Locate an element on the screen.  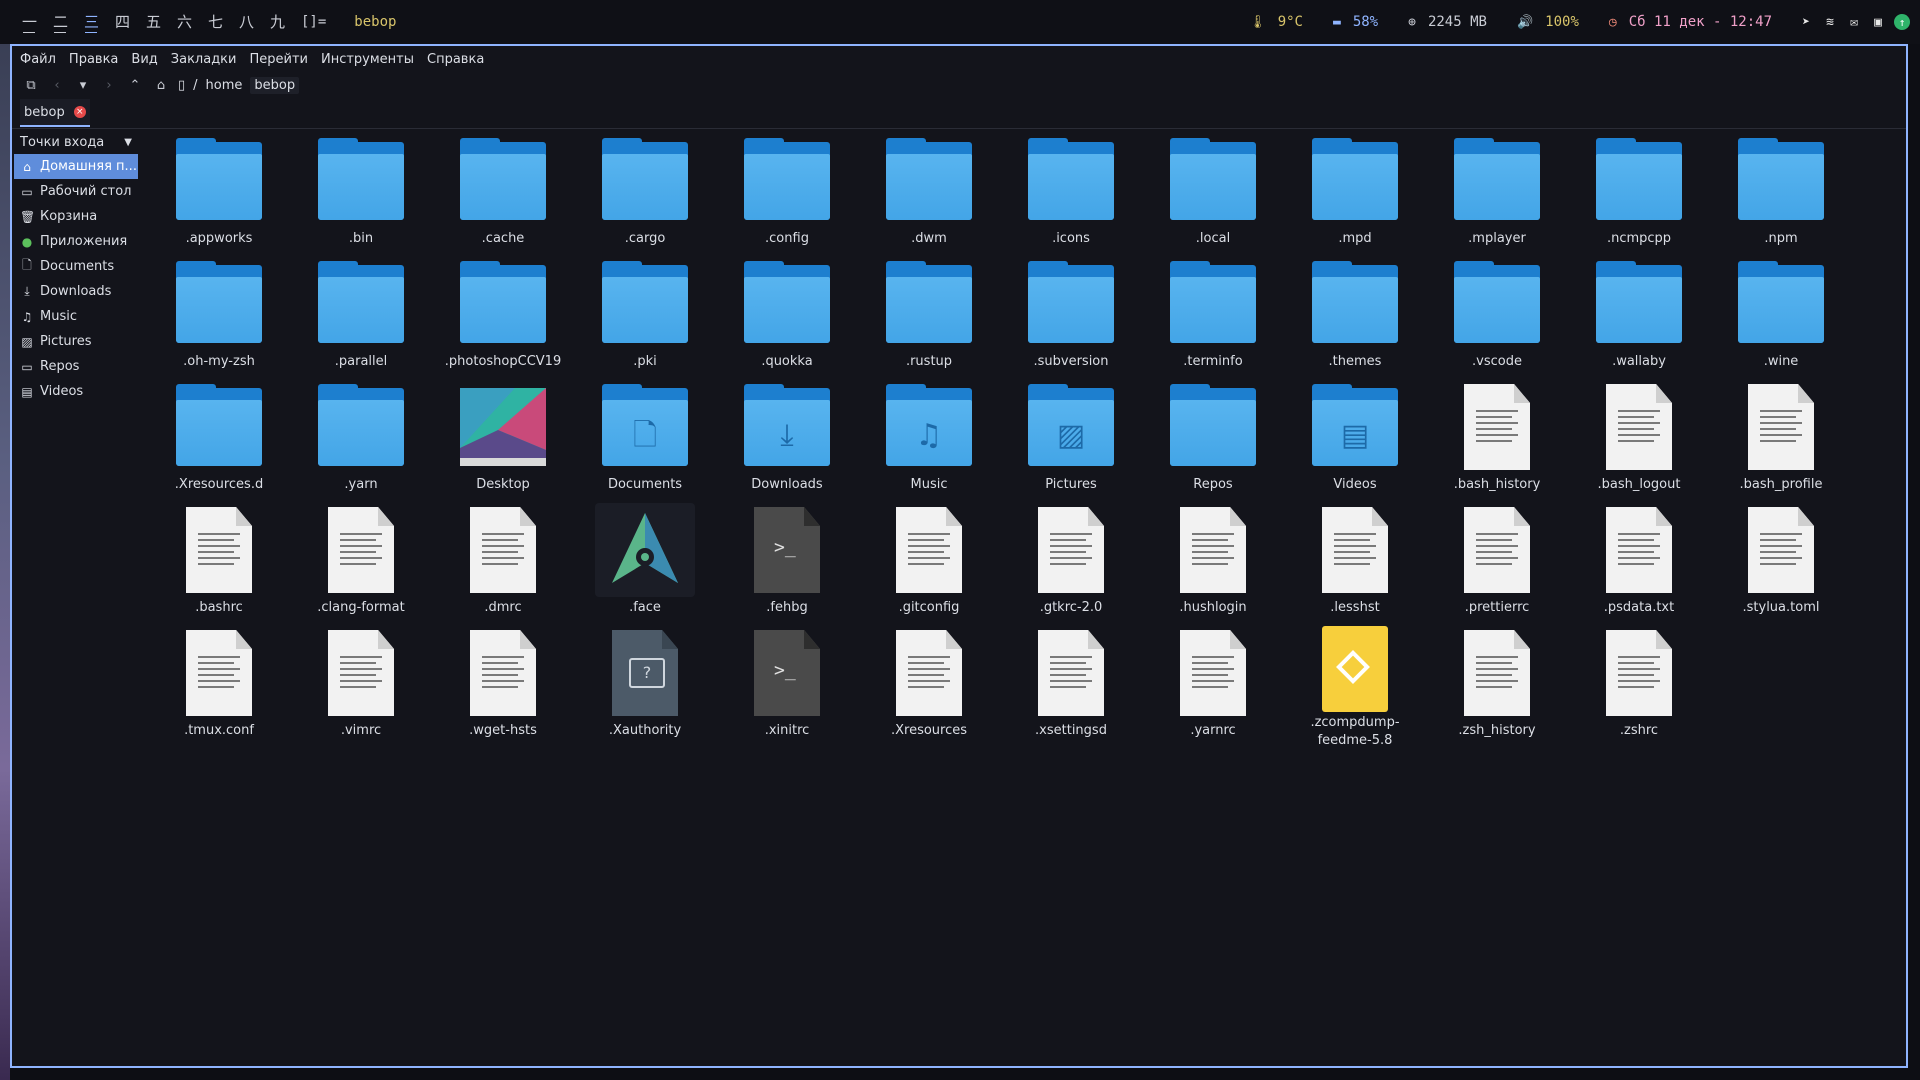
forward-icon: › is located at coordinates (109, 85).